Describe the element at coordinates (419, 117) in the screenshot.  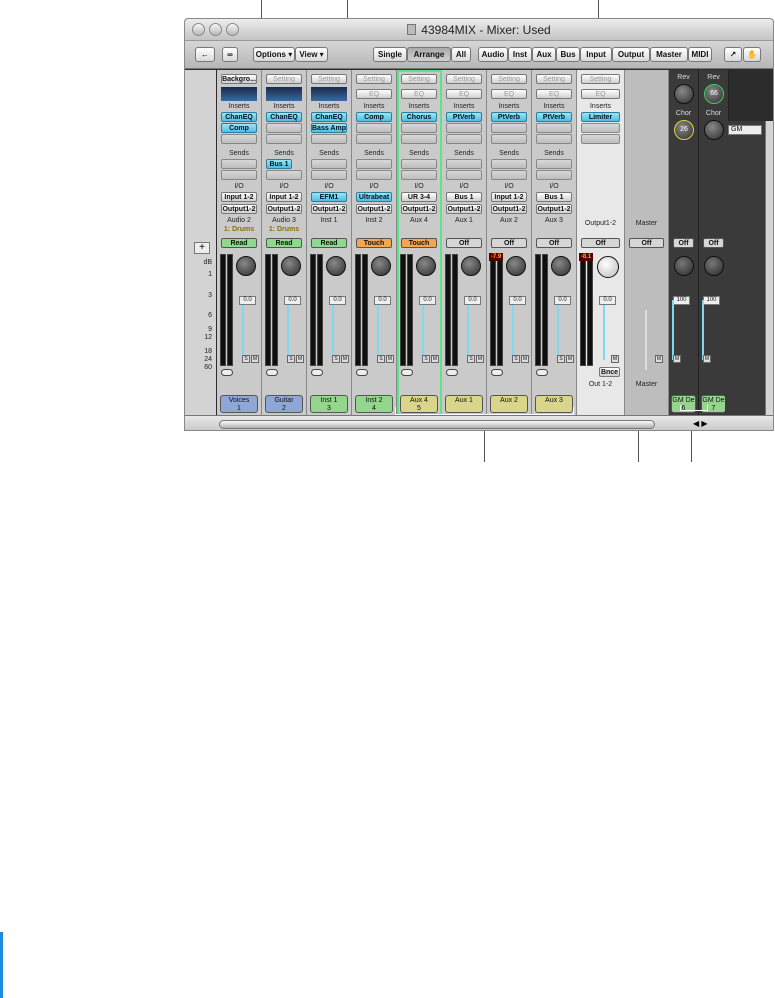
I see `insert-slot: Chorus` at that location.